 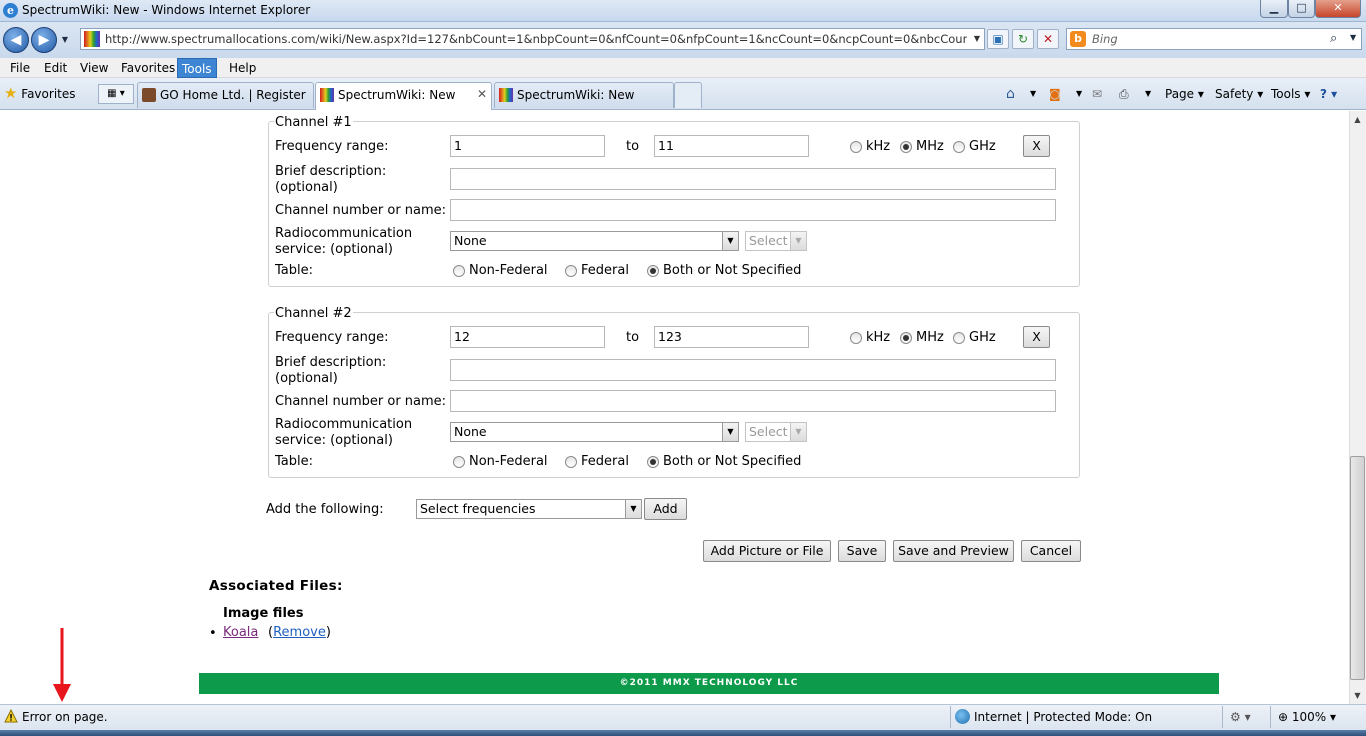 What do you see at coordinates (1079, 94) in the screenshot?
I see `feeds-dropdown-icon: ▼` at bounding box center [1079, 94].